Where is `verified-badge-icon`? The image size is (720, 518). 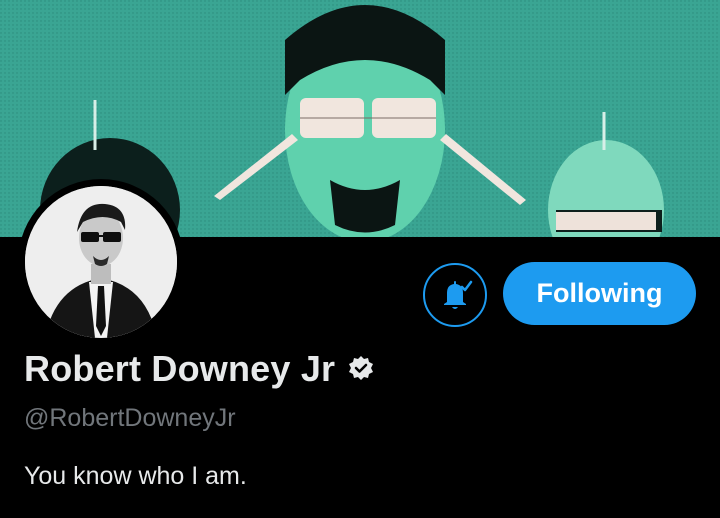
verified-badge-icon is located at coordinates (361, 369).